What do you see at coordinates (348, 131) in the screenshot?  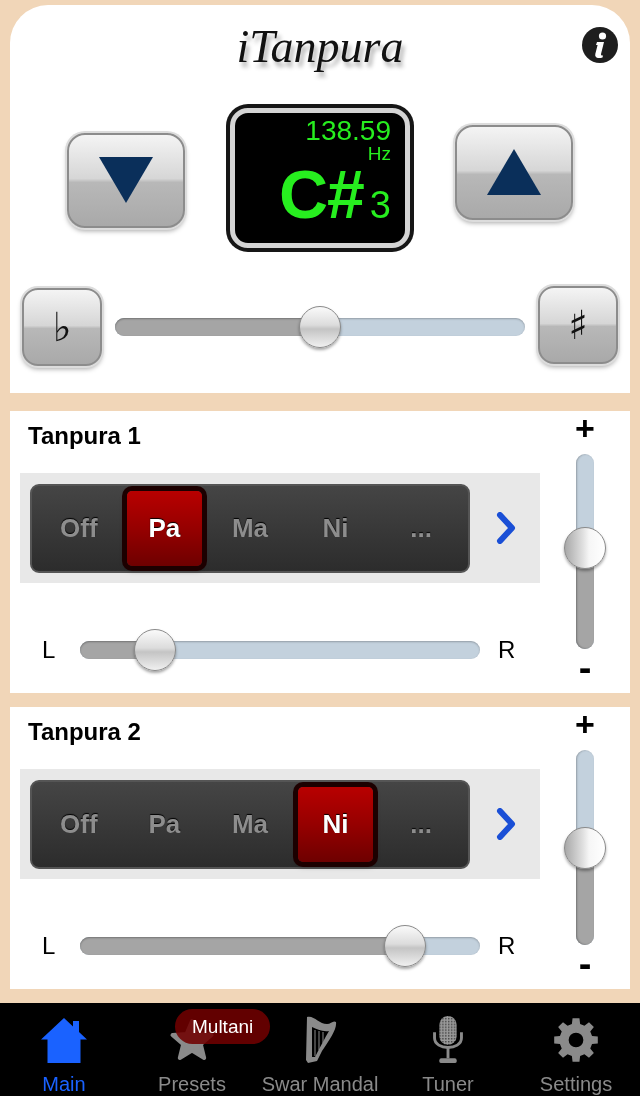 I see `frequency-readout: 138.59` at bounding box center [348, 131].